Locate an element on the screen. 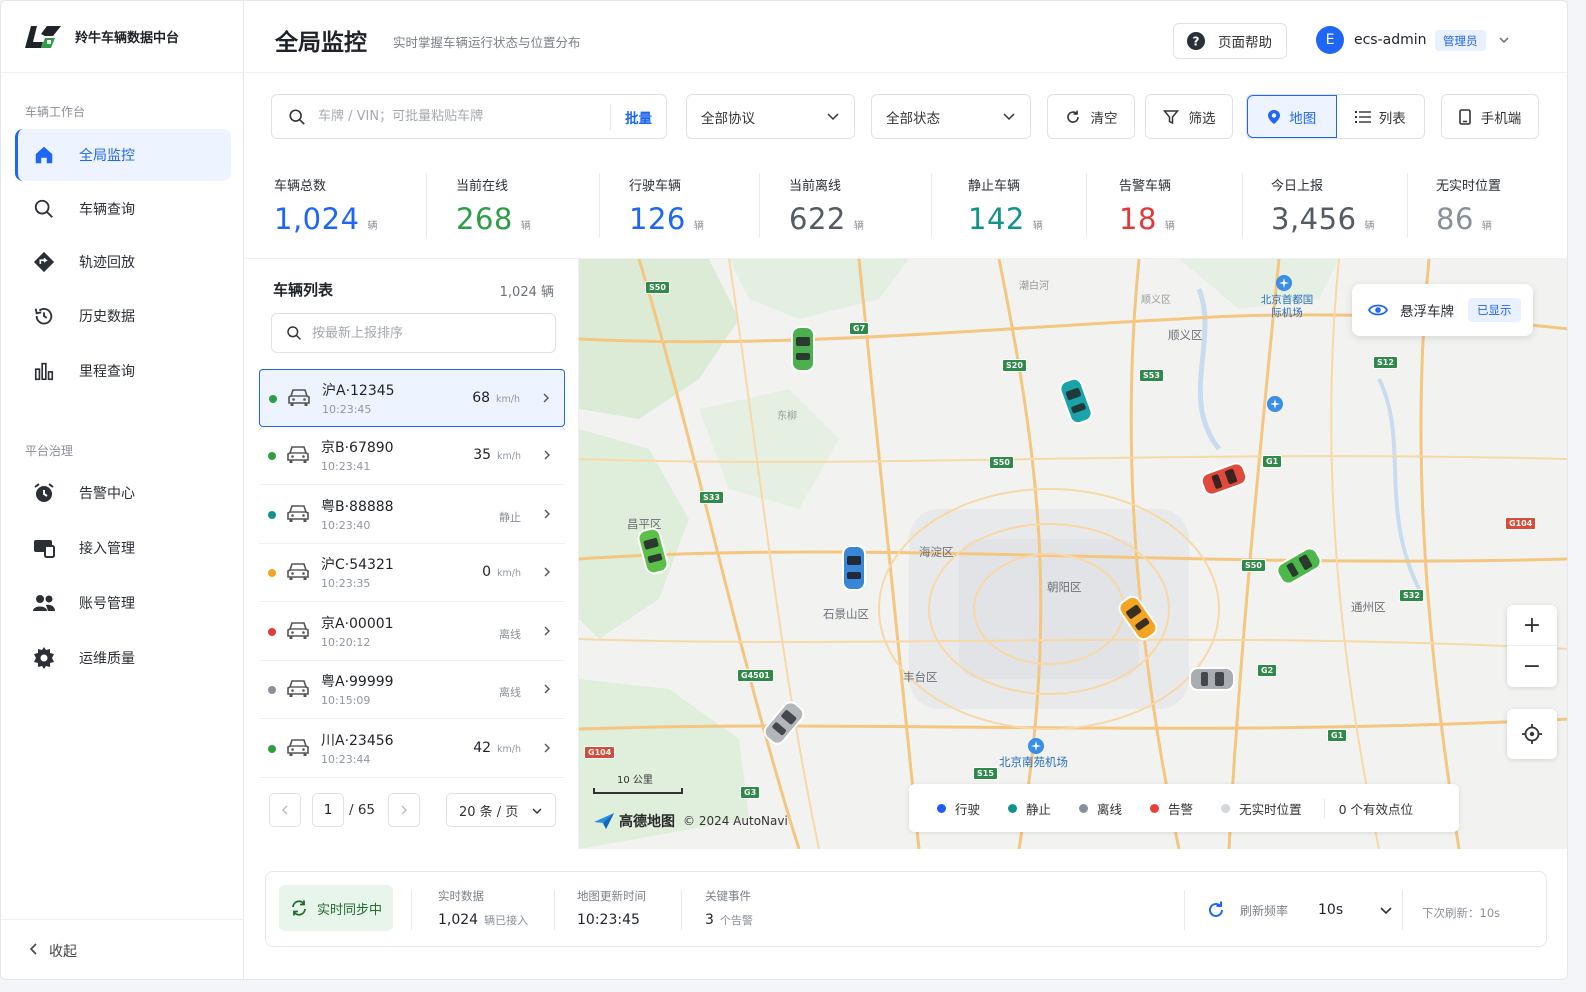  sidebar-item-ops-quality: 运维质量 is located at coordinates (123, 658).